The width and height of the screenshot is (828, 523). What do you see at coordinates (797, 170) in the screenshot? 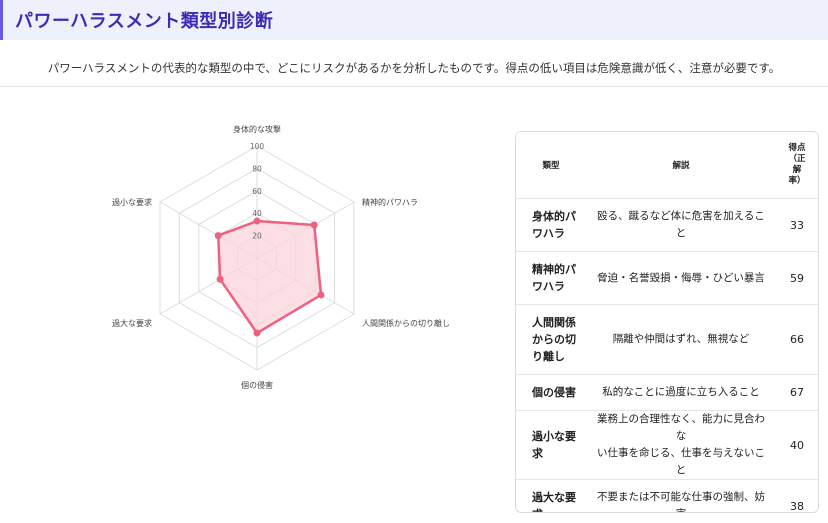
I see `header-score-line: 解` at bounding box center [797, 170].